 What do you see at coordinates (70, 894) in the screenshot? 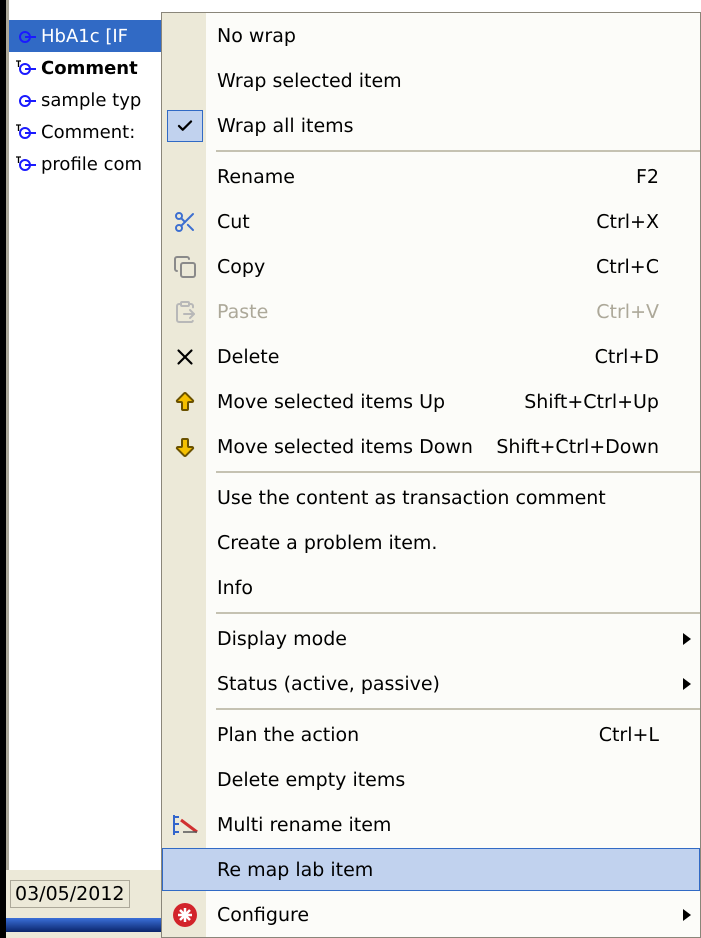
I see `status-date: 03/05/2012` at bounding box center [70, 894].